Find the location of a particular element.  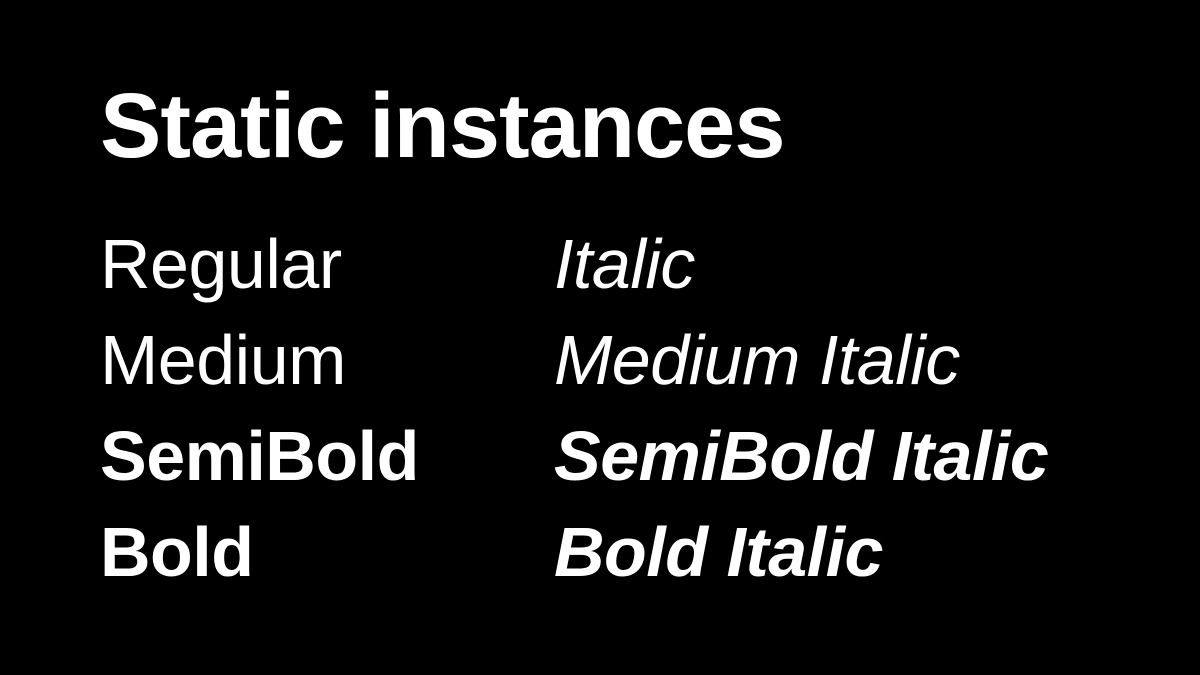

instance-regular: Regular is located at coordinates (221, 264).